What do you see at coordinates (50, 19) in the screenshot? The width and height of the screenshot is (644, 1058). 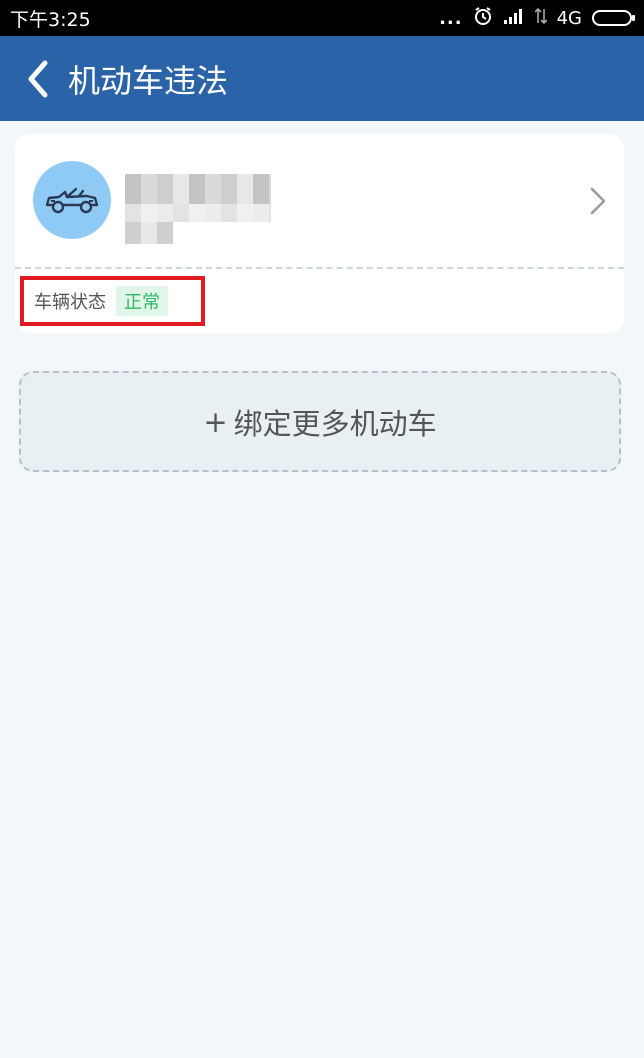 I see `status-time: 下午3:25` at bounding box center [50, 19].